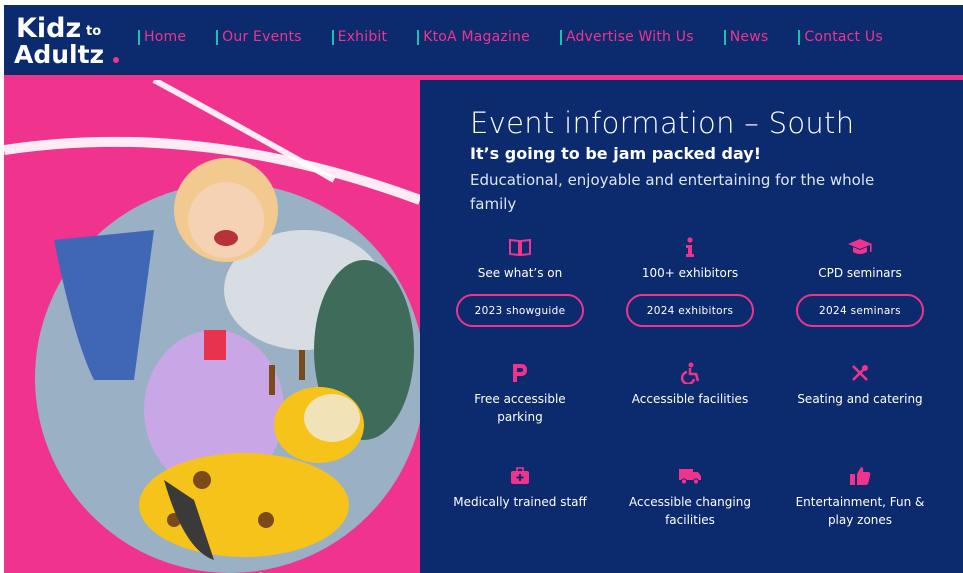 This screenshot has height=573, width=963. What do you see at coordinates (860, 247) in the screenshot?
I see `graduation-cap-icon` at bounding box center [860, 247].